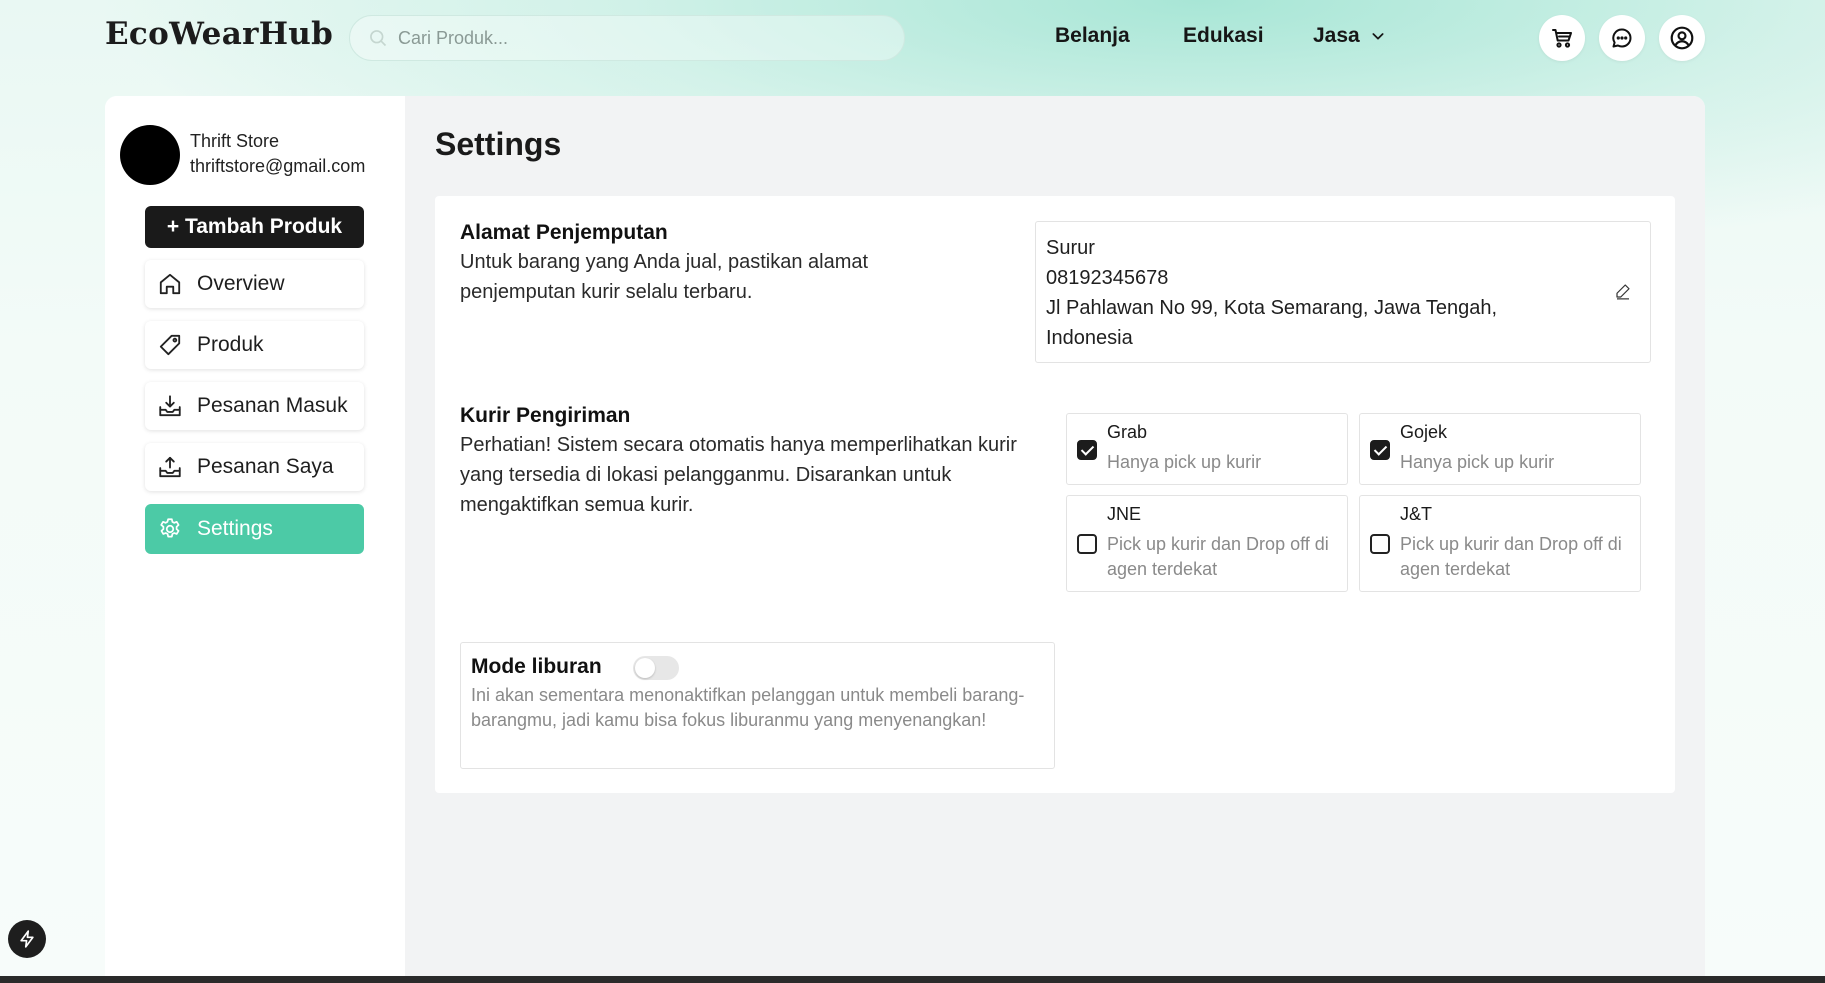 The height and width of the screenshot is (983, 1825). I want to click on chat-icon, so click(1622, 38).